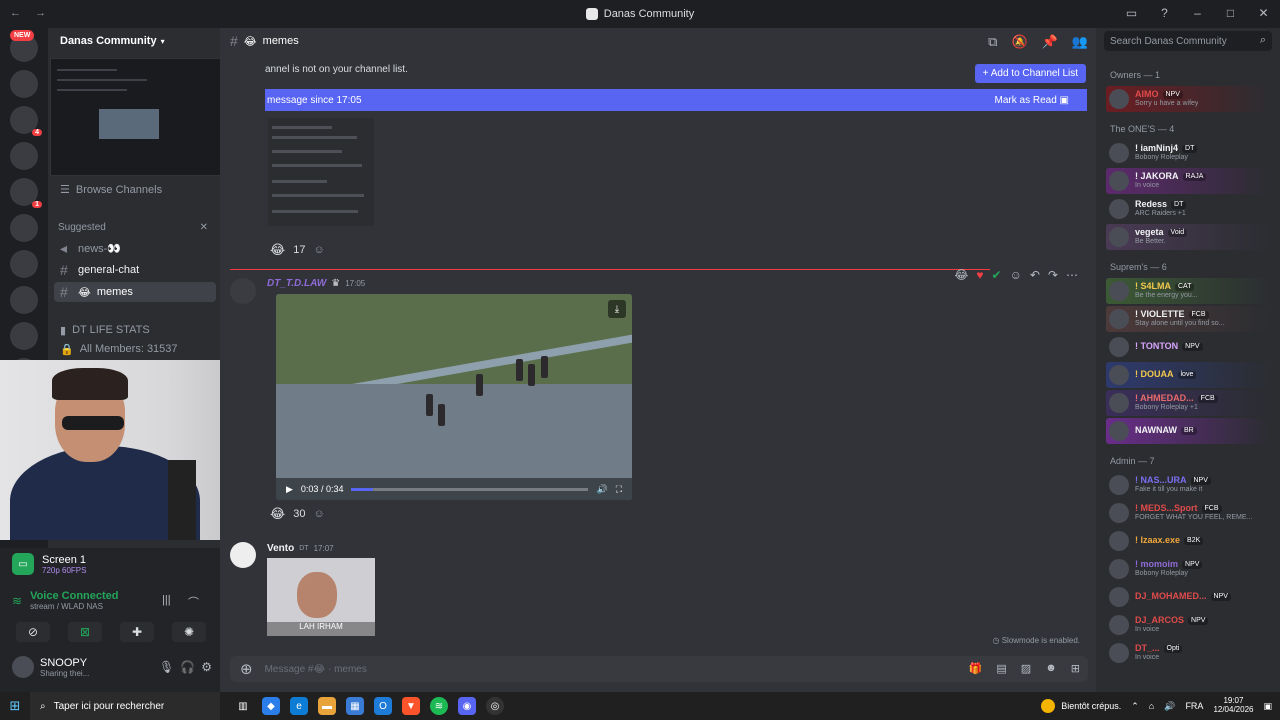 The image size is (1280, 720). I want to click on member-item: ! AHMEDAD... FCB Bobony Roleplay +1, so click(1188, 403).